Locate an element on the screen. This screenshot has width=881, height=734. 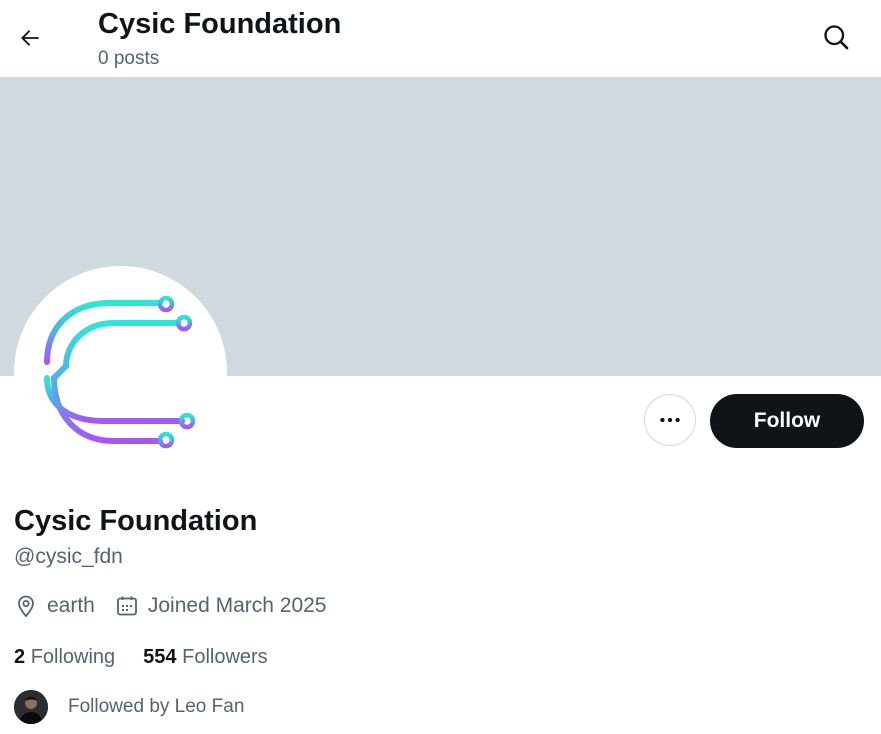
person-photo-icon is located at coordinates (31, 707).